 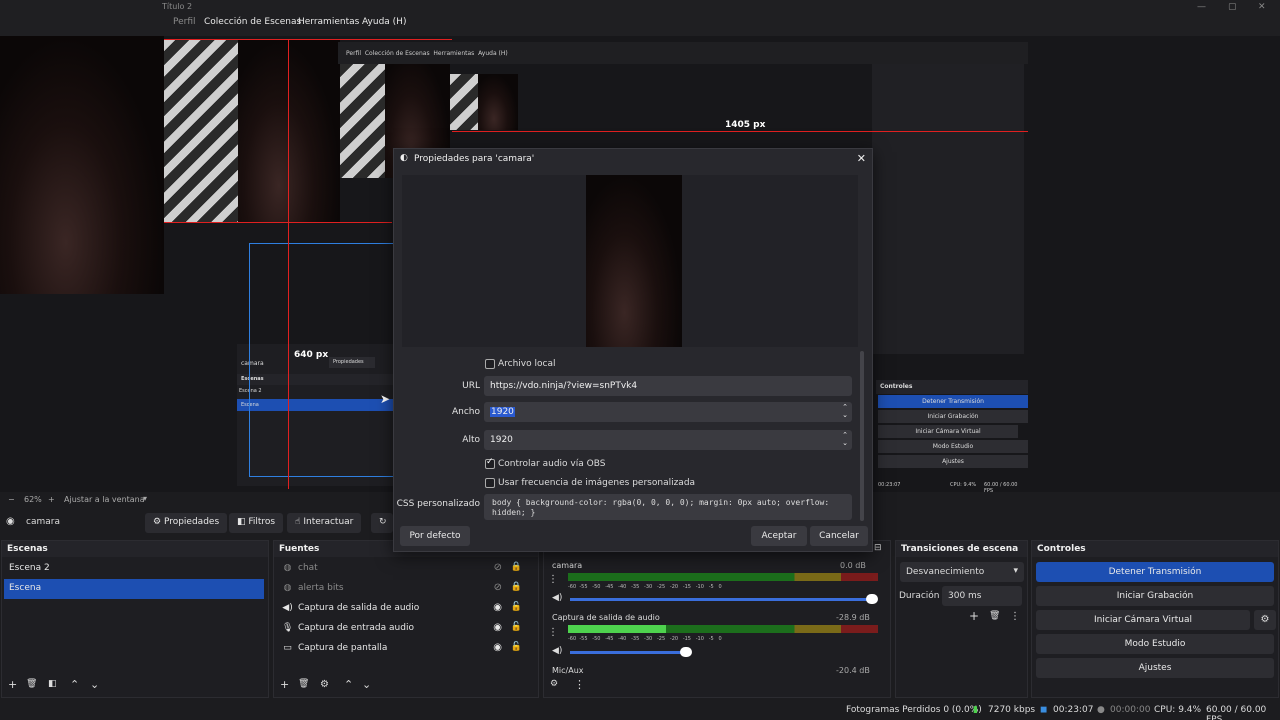 I want to click on add-source-icon: +, so click(x=284, y=684).